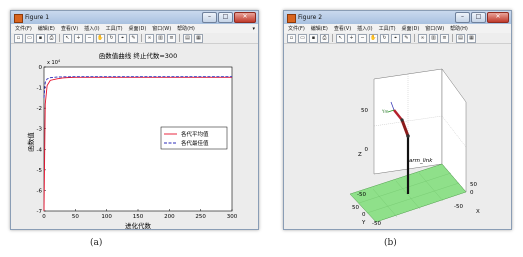  What do you see at coordinates (40, 191) in the screenshot?
I see `y-tick-label: -6` at bounding box center [40, 191].